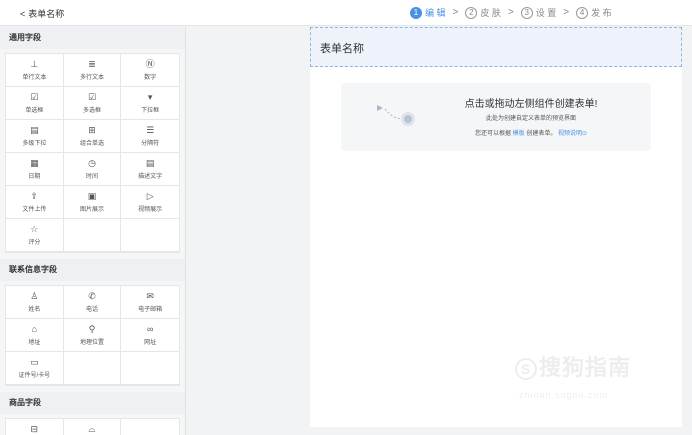 The height and width of the screenshot is (435, 692). Describe the element at coordinates (519, 134) in the screenshot. I see `template-link: 模板` at that location.